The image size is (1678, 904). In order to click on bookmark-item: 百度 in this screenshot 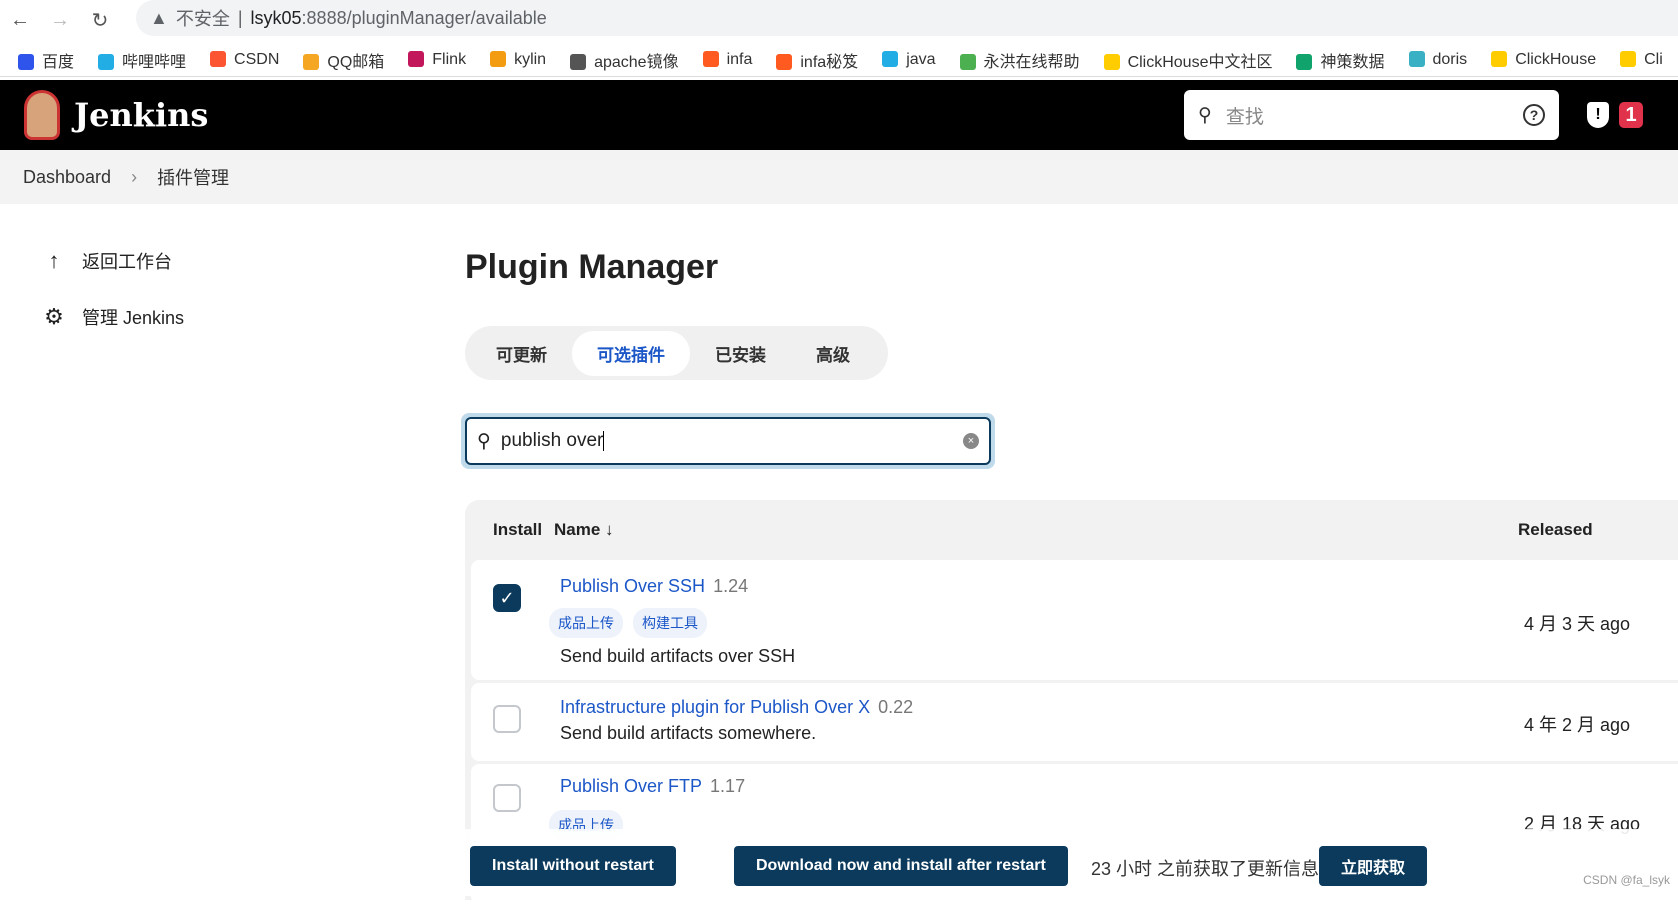, I will do `click(46, 60)`.